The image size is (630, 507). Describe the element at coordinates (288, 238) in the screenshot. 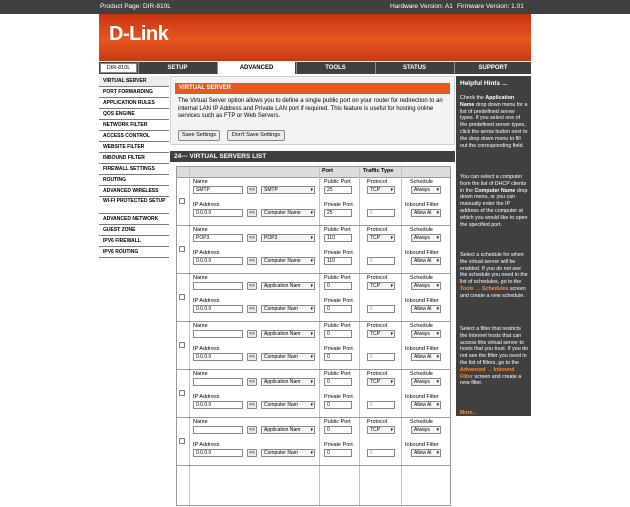

I see `application-name-select: POP3` at that location.